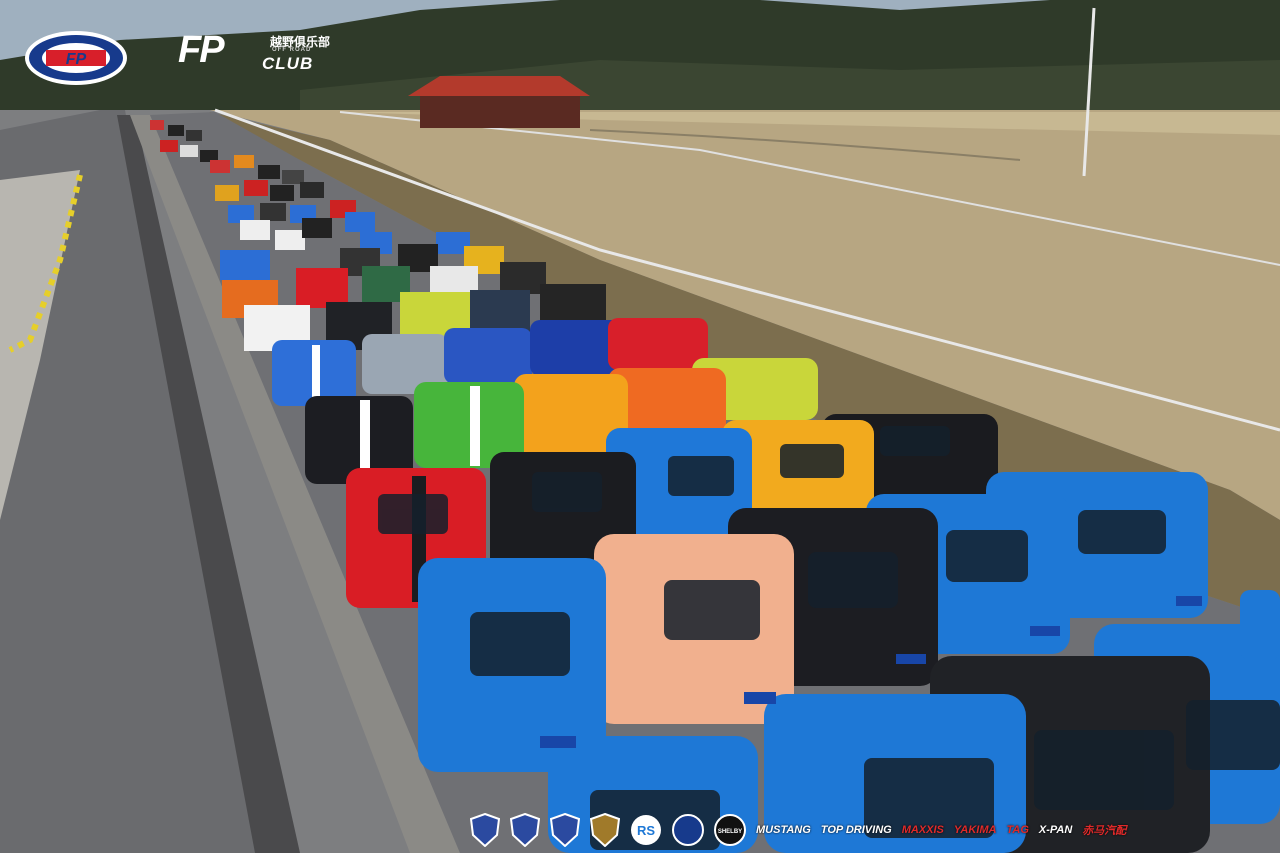 The width and height of the screenshot is (1280, 853). What do you see at coordinates (605, 830) in the screenshot?
I see `gold-badge-icon` at bounding box center [605, 830].